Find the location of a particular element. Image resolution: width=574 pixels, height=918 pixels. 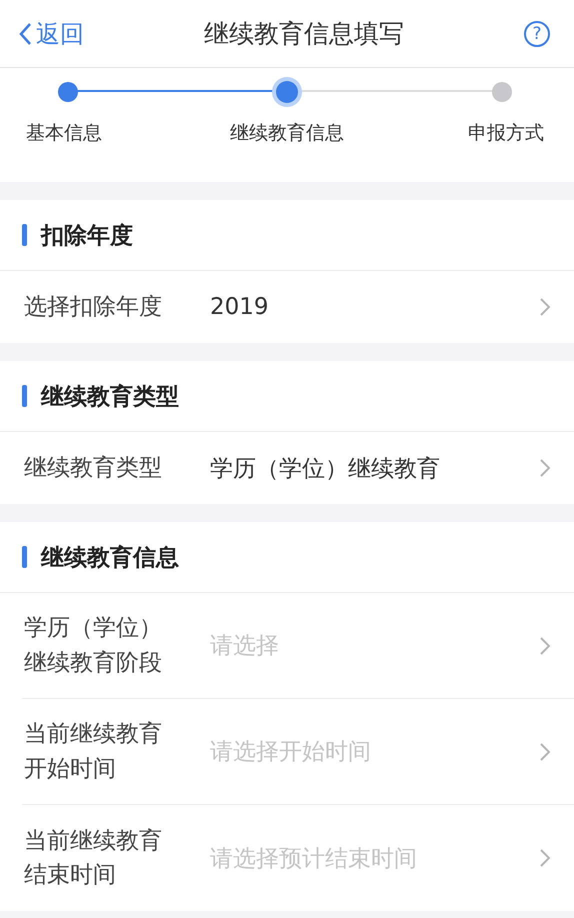

step-label: 基本信息 is located at coordinates (64, 133).